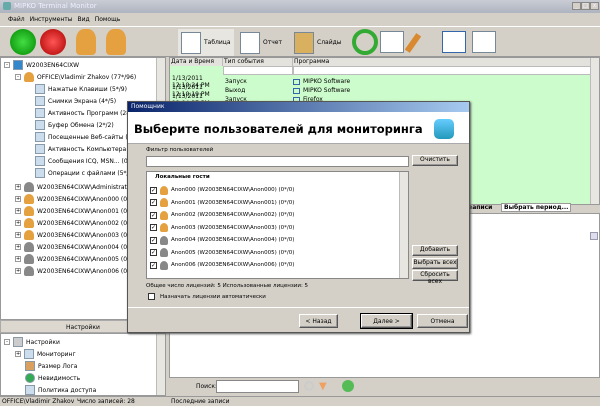 The height and width of the screenshot is (406, 600). I want to click on monitor-icon, so click(29, 354).